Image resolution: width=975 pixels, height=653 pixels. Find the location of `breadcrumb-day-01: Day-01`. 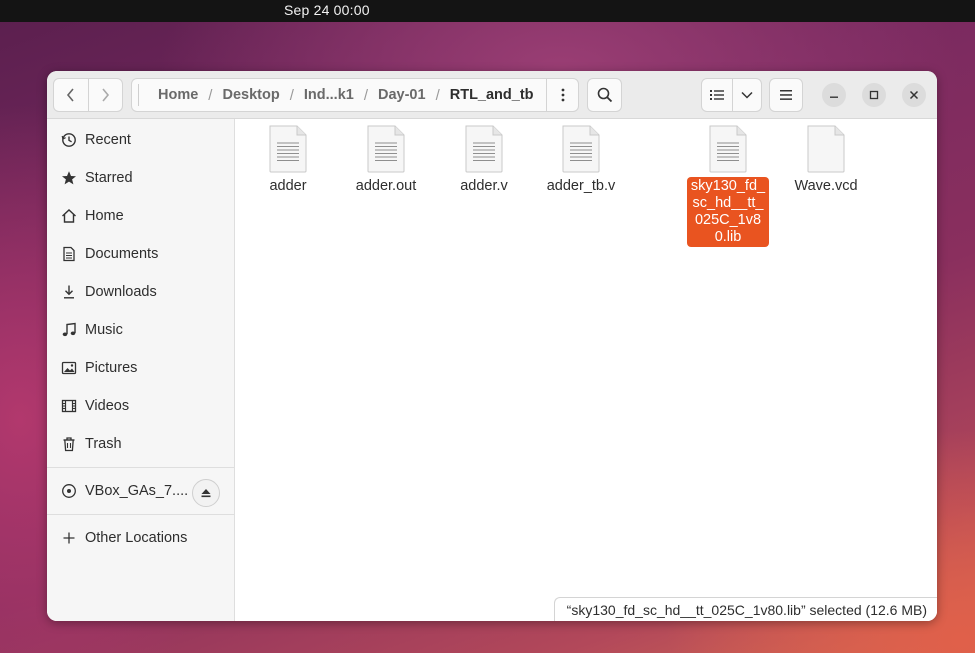

breadcrumb-day-01: Day-01 is located at coordinates (402, 95).